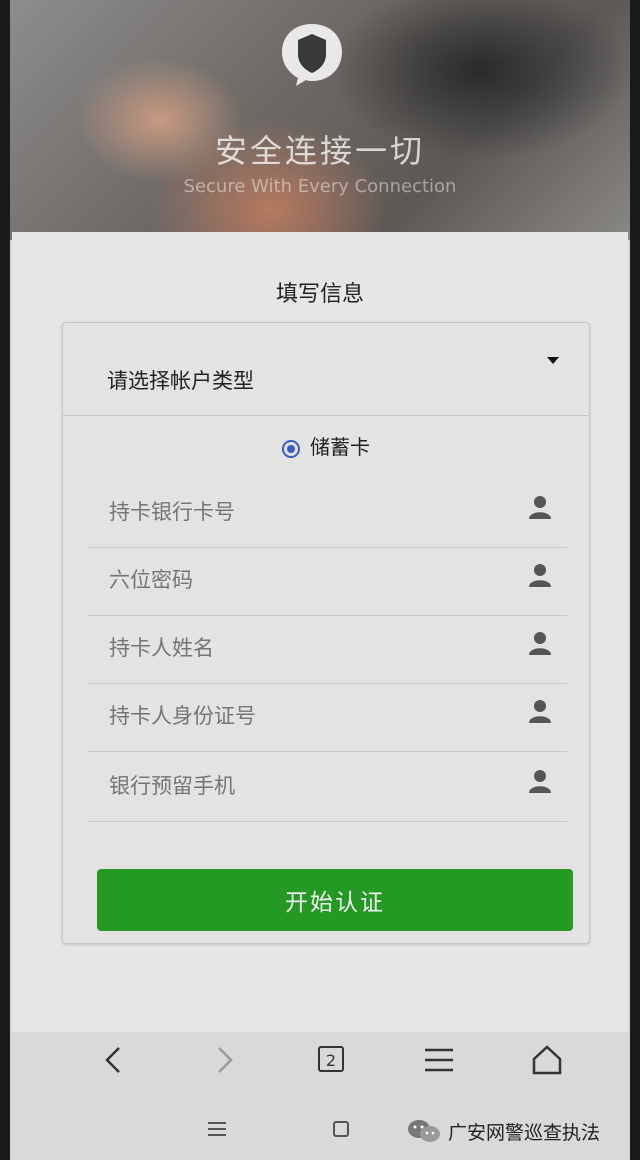  I want to click on chevron-right-icon, so click(225, 1060).